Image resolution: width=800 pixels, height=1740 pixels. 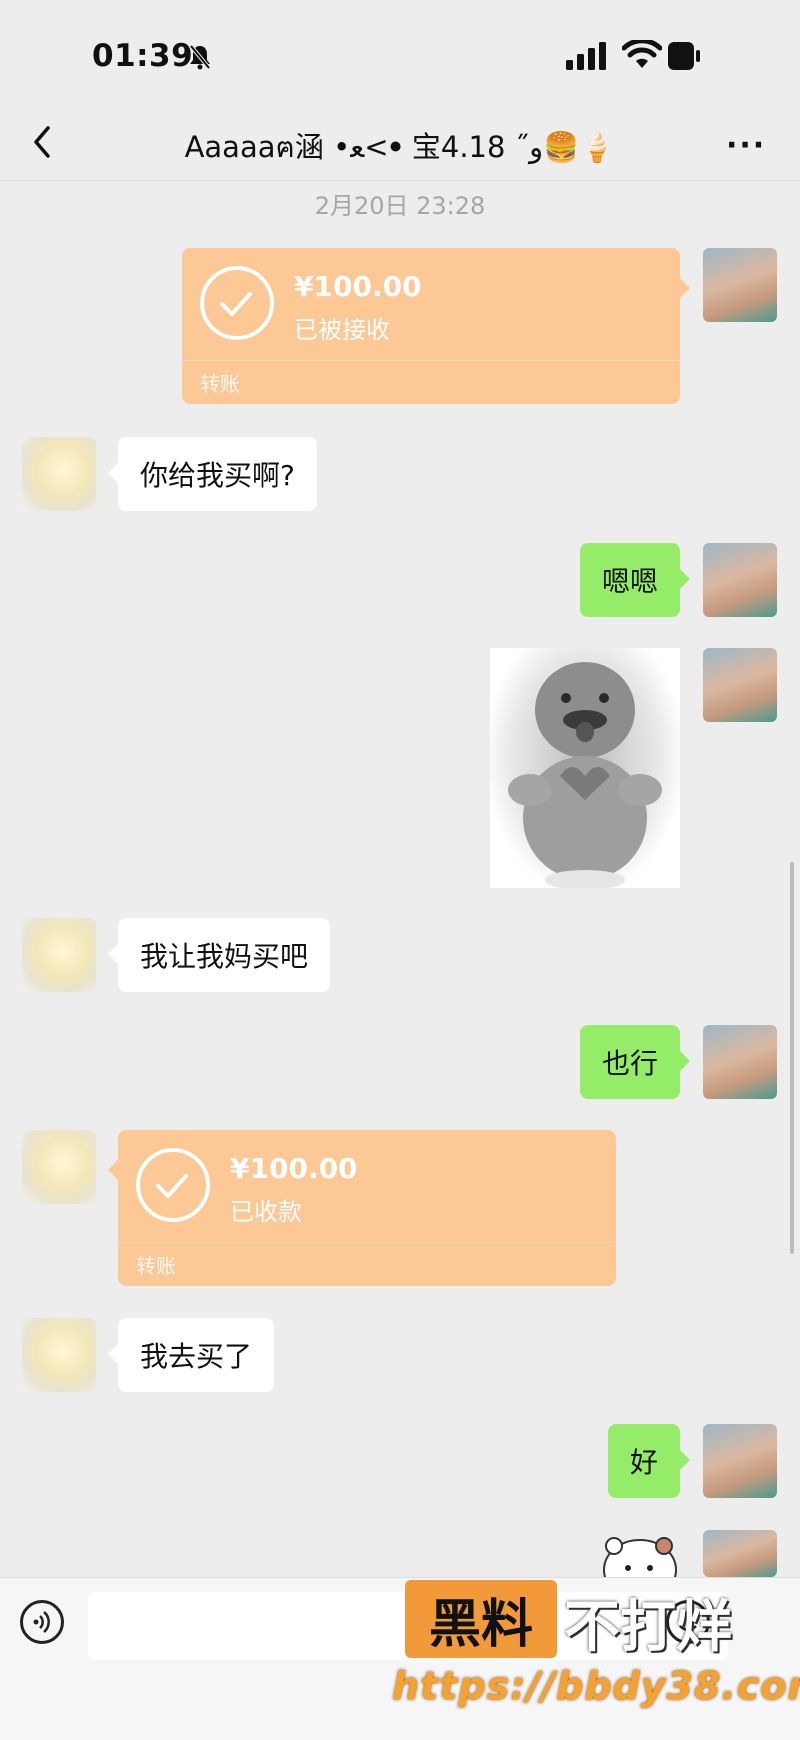 I want to click on message-bubble-received: 我去买了, so click(x=191, y=1355).